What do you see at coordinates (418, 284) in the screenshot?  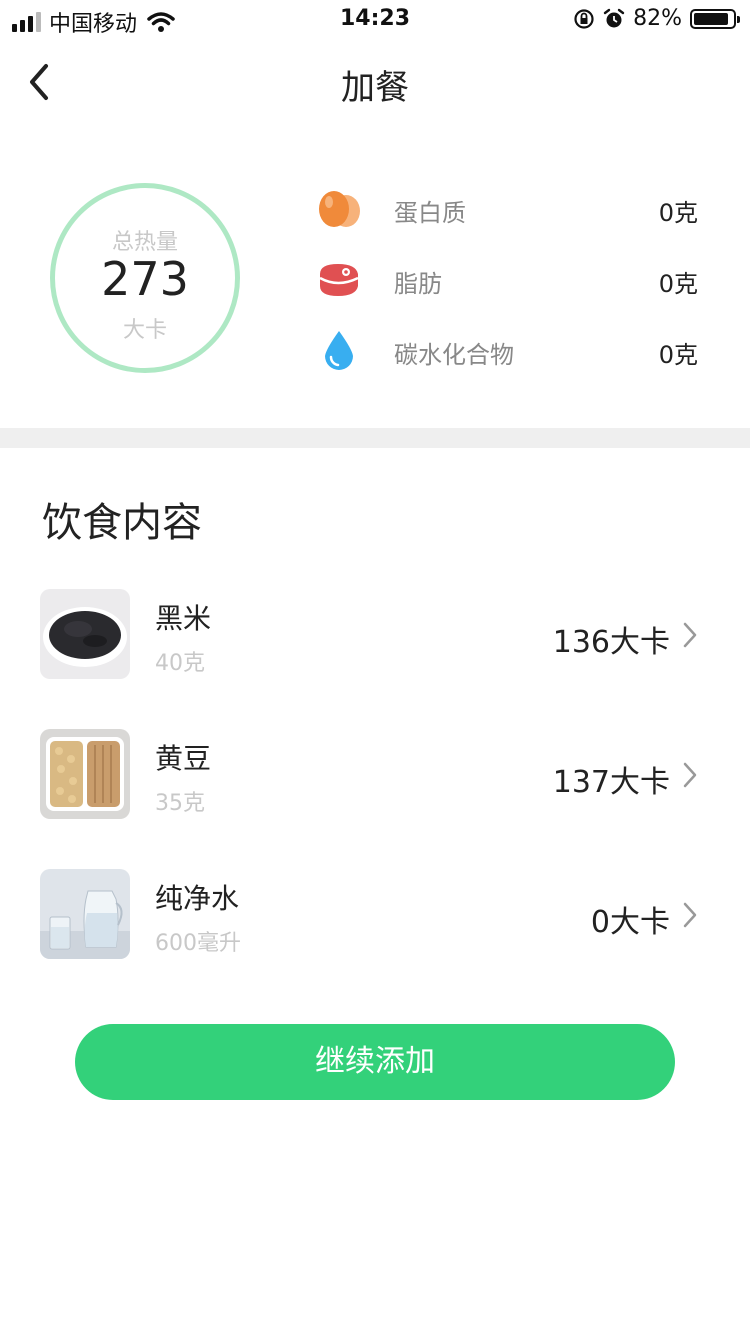 I see `nutrient-name: 脂肪` at bounding box center [418, 284].